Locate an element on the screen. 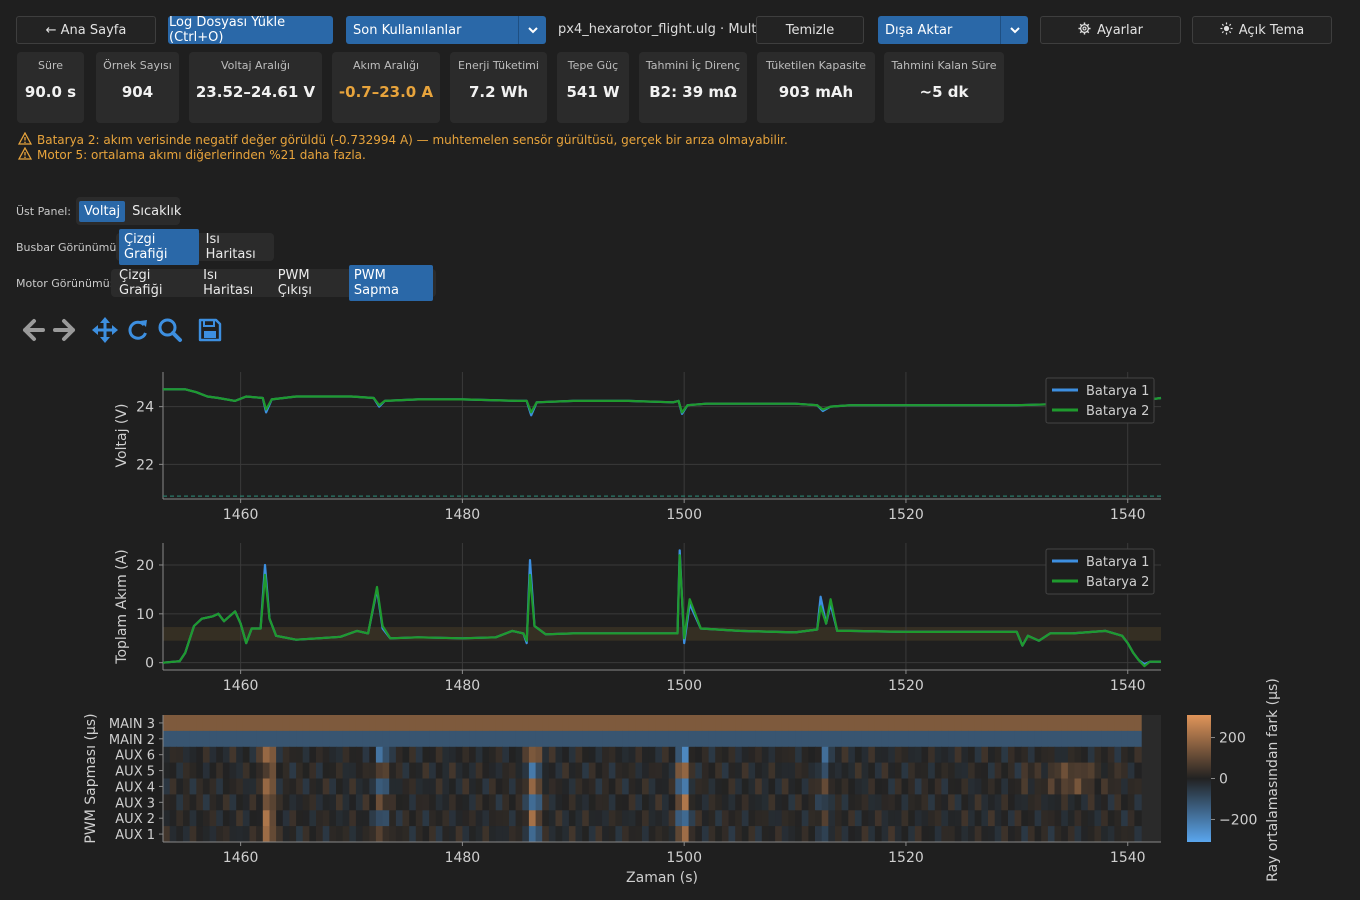  motor-option-heatmap: Isı Haritası is located at coordinates (234, 283).